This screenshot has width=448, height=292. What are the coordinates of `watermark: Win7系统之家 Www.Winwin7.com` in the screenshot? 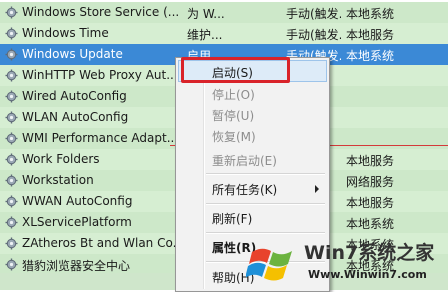 It's located at (346, 262).